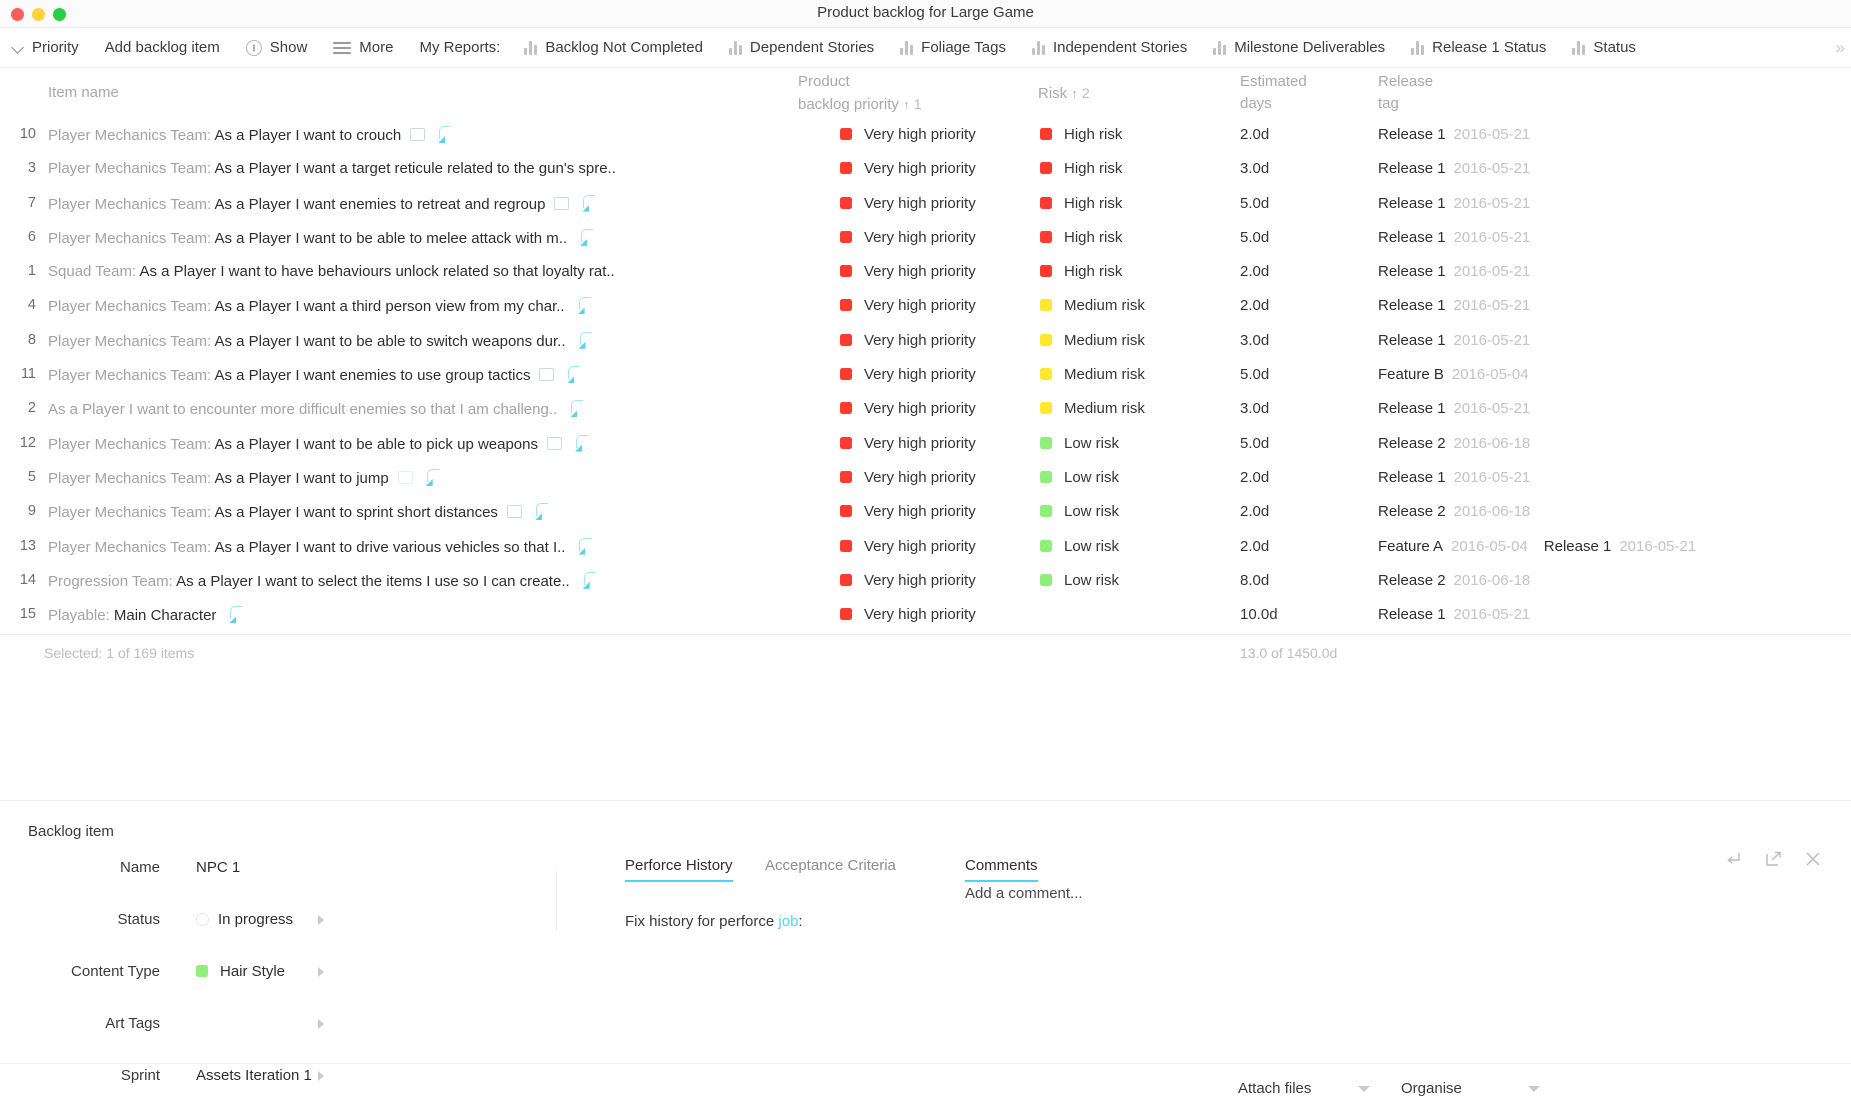 Image resolution: width=1851 pixels, height=1117 pixels. What do you see at coordinates (244, 919) in the screenshot?
I see `detail-field-value: In progress` at bounding box center [244, 919].